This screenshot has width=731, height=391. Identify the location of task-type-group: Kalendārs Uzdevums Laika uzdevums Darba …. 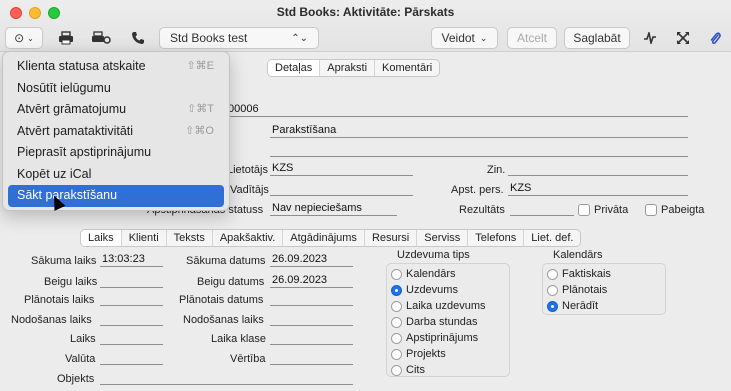
(448, 320).